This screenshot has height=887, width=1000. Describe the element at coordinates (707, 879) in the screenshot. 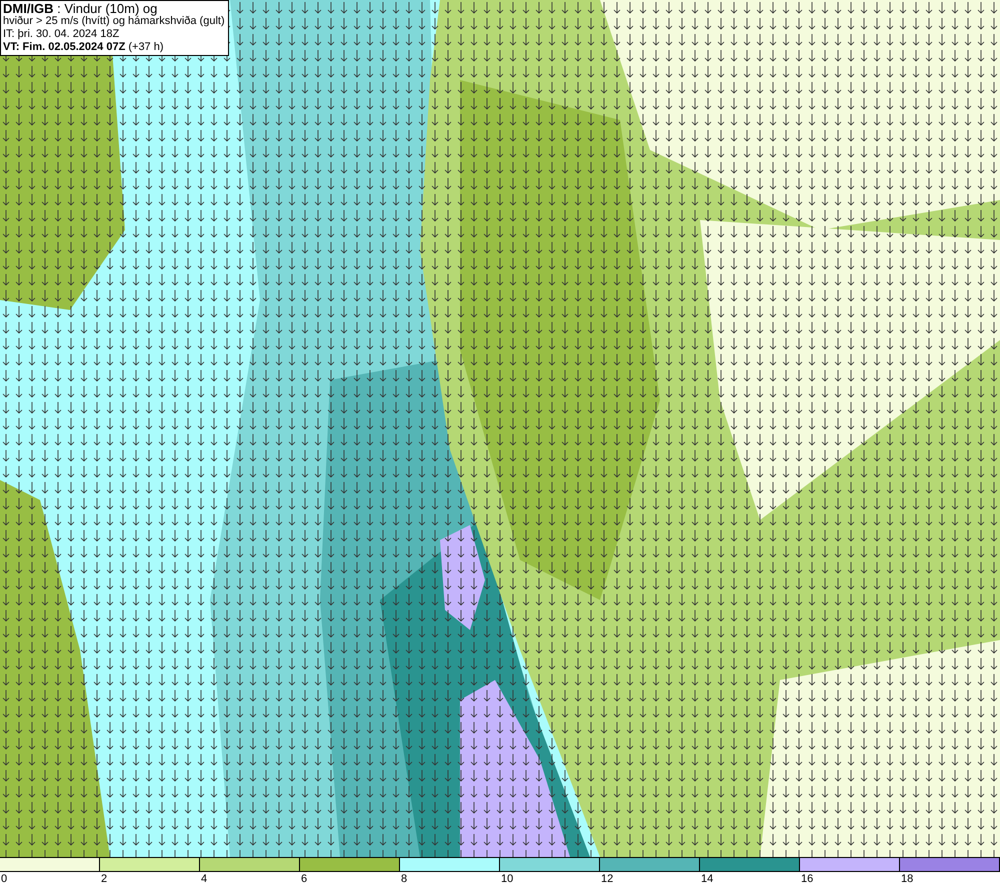

I see `legend-label: 14` at that location.